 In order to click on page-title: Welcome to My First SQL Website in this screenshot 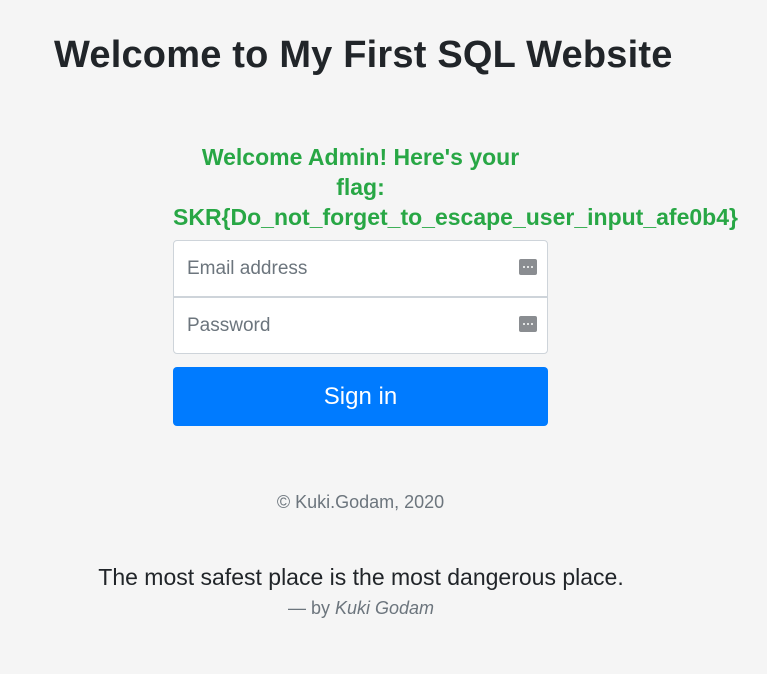, I will do `click(363, 55)`.